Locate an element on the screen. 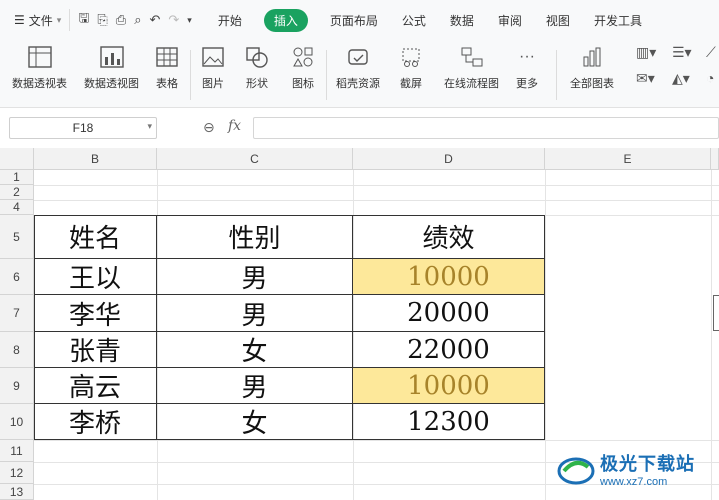 The image size is (719, 500). online-flowchart-label: 在线流程图 is located at coordinates (471, 84).